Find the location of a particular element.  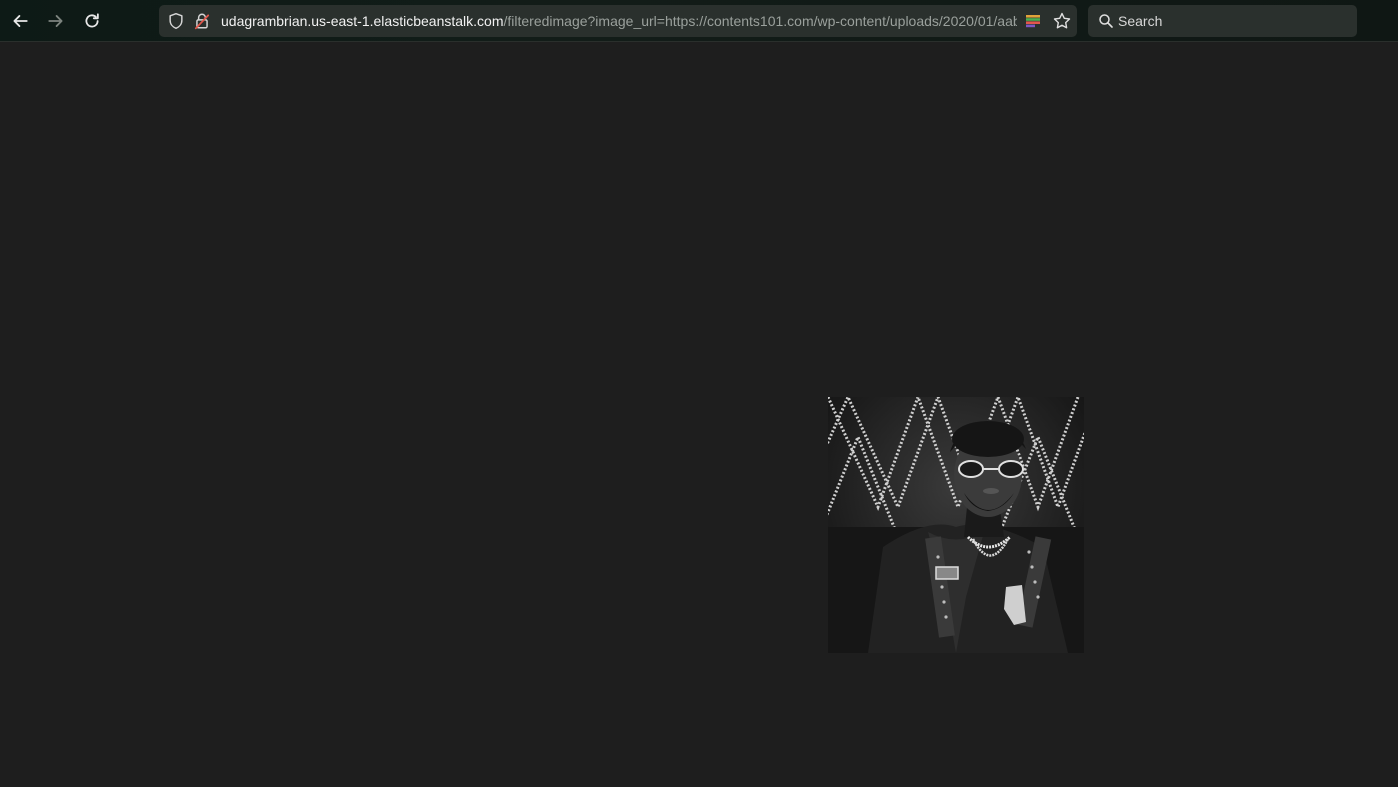

back-button is located at coordinates (20, 21).